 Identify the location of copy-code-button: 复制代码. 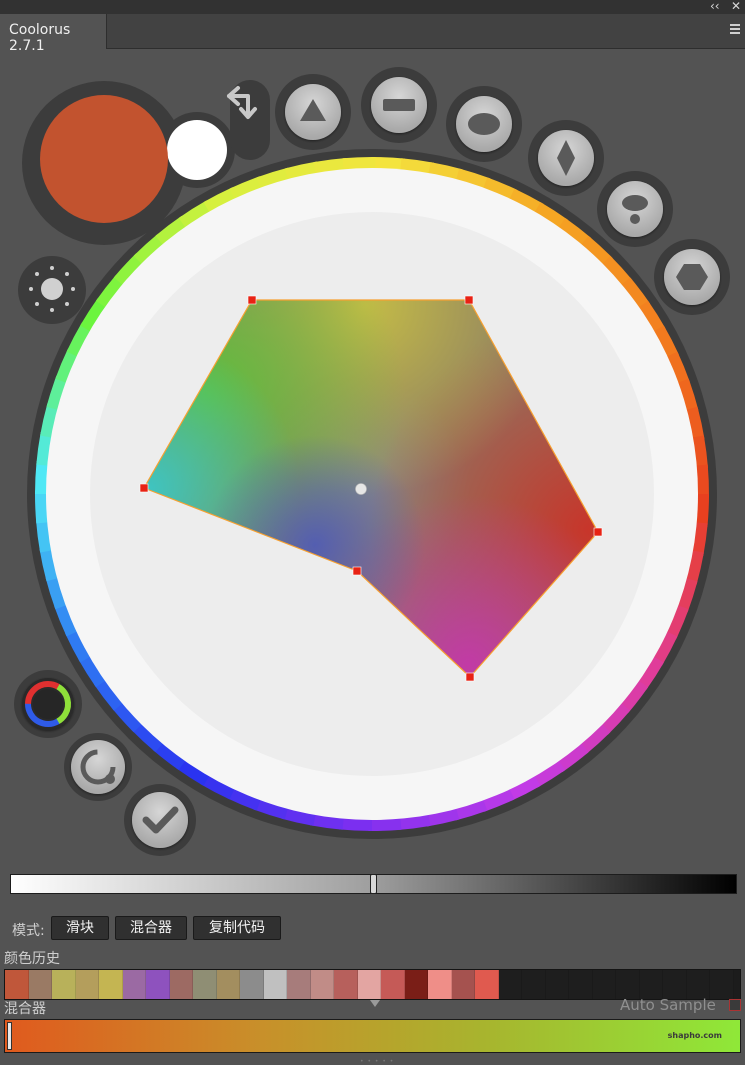
(237, 928).